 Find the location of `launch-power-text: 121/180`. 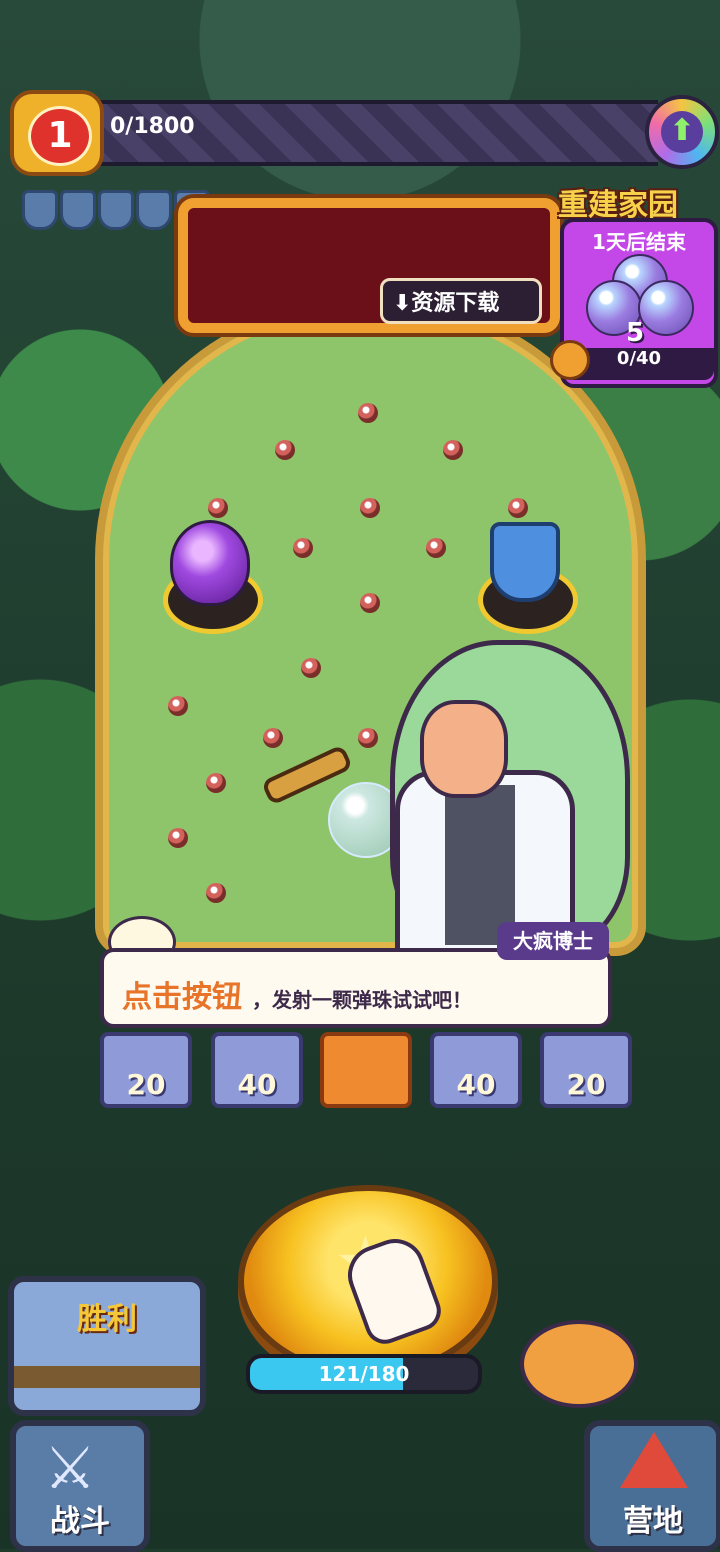

launch-power-text: 121/180 is located at coordinates (364, 1374).